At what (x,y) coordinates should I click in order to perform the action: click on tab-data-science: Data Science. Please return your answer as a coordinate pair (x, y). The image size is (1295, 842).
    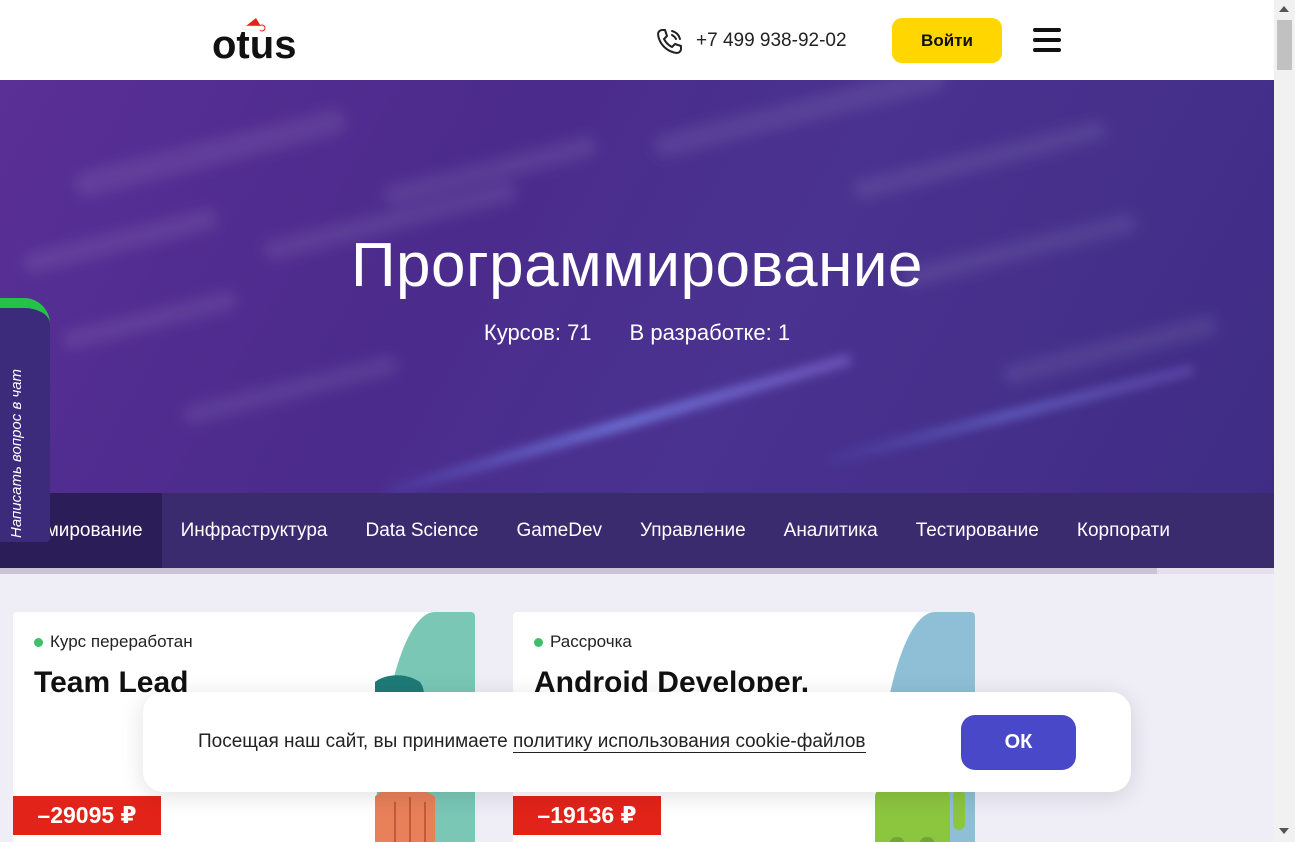
    Looking at the image, I should click on (421, 530).